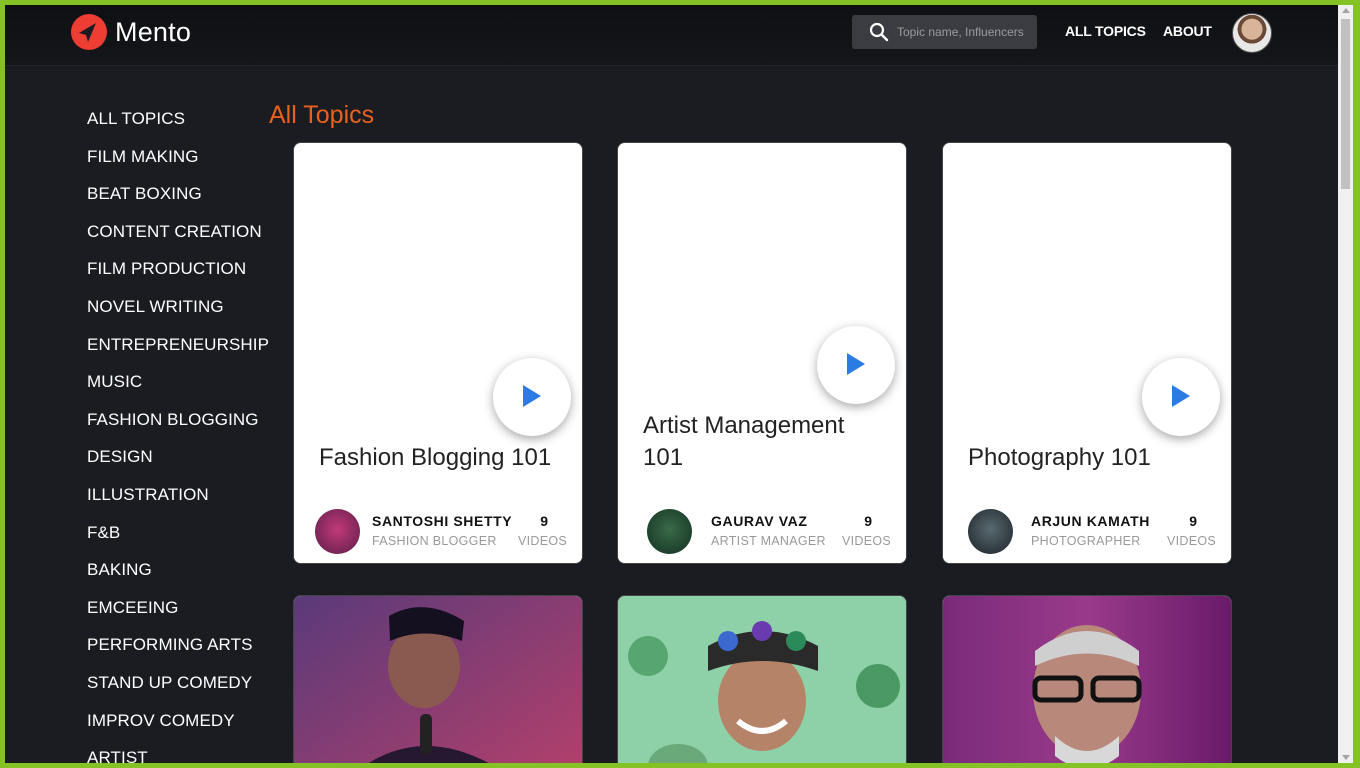 The height and width of the screenshot is (768, 1360). I want to click on sidebar-item-artist: ARTIST, so click(178, 755).